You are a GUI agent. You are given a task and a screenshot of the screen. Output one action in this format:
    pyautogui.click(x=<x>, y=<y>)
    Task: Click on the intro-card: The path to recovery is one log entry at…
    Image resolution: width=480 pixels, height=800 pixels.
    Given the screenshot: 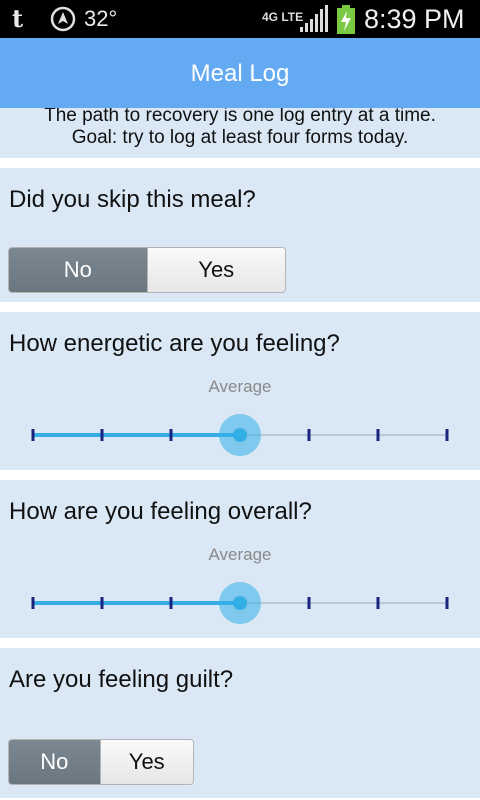 What is the action you would take?
    pyautogui.click(x=240, y=133)
    